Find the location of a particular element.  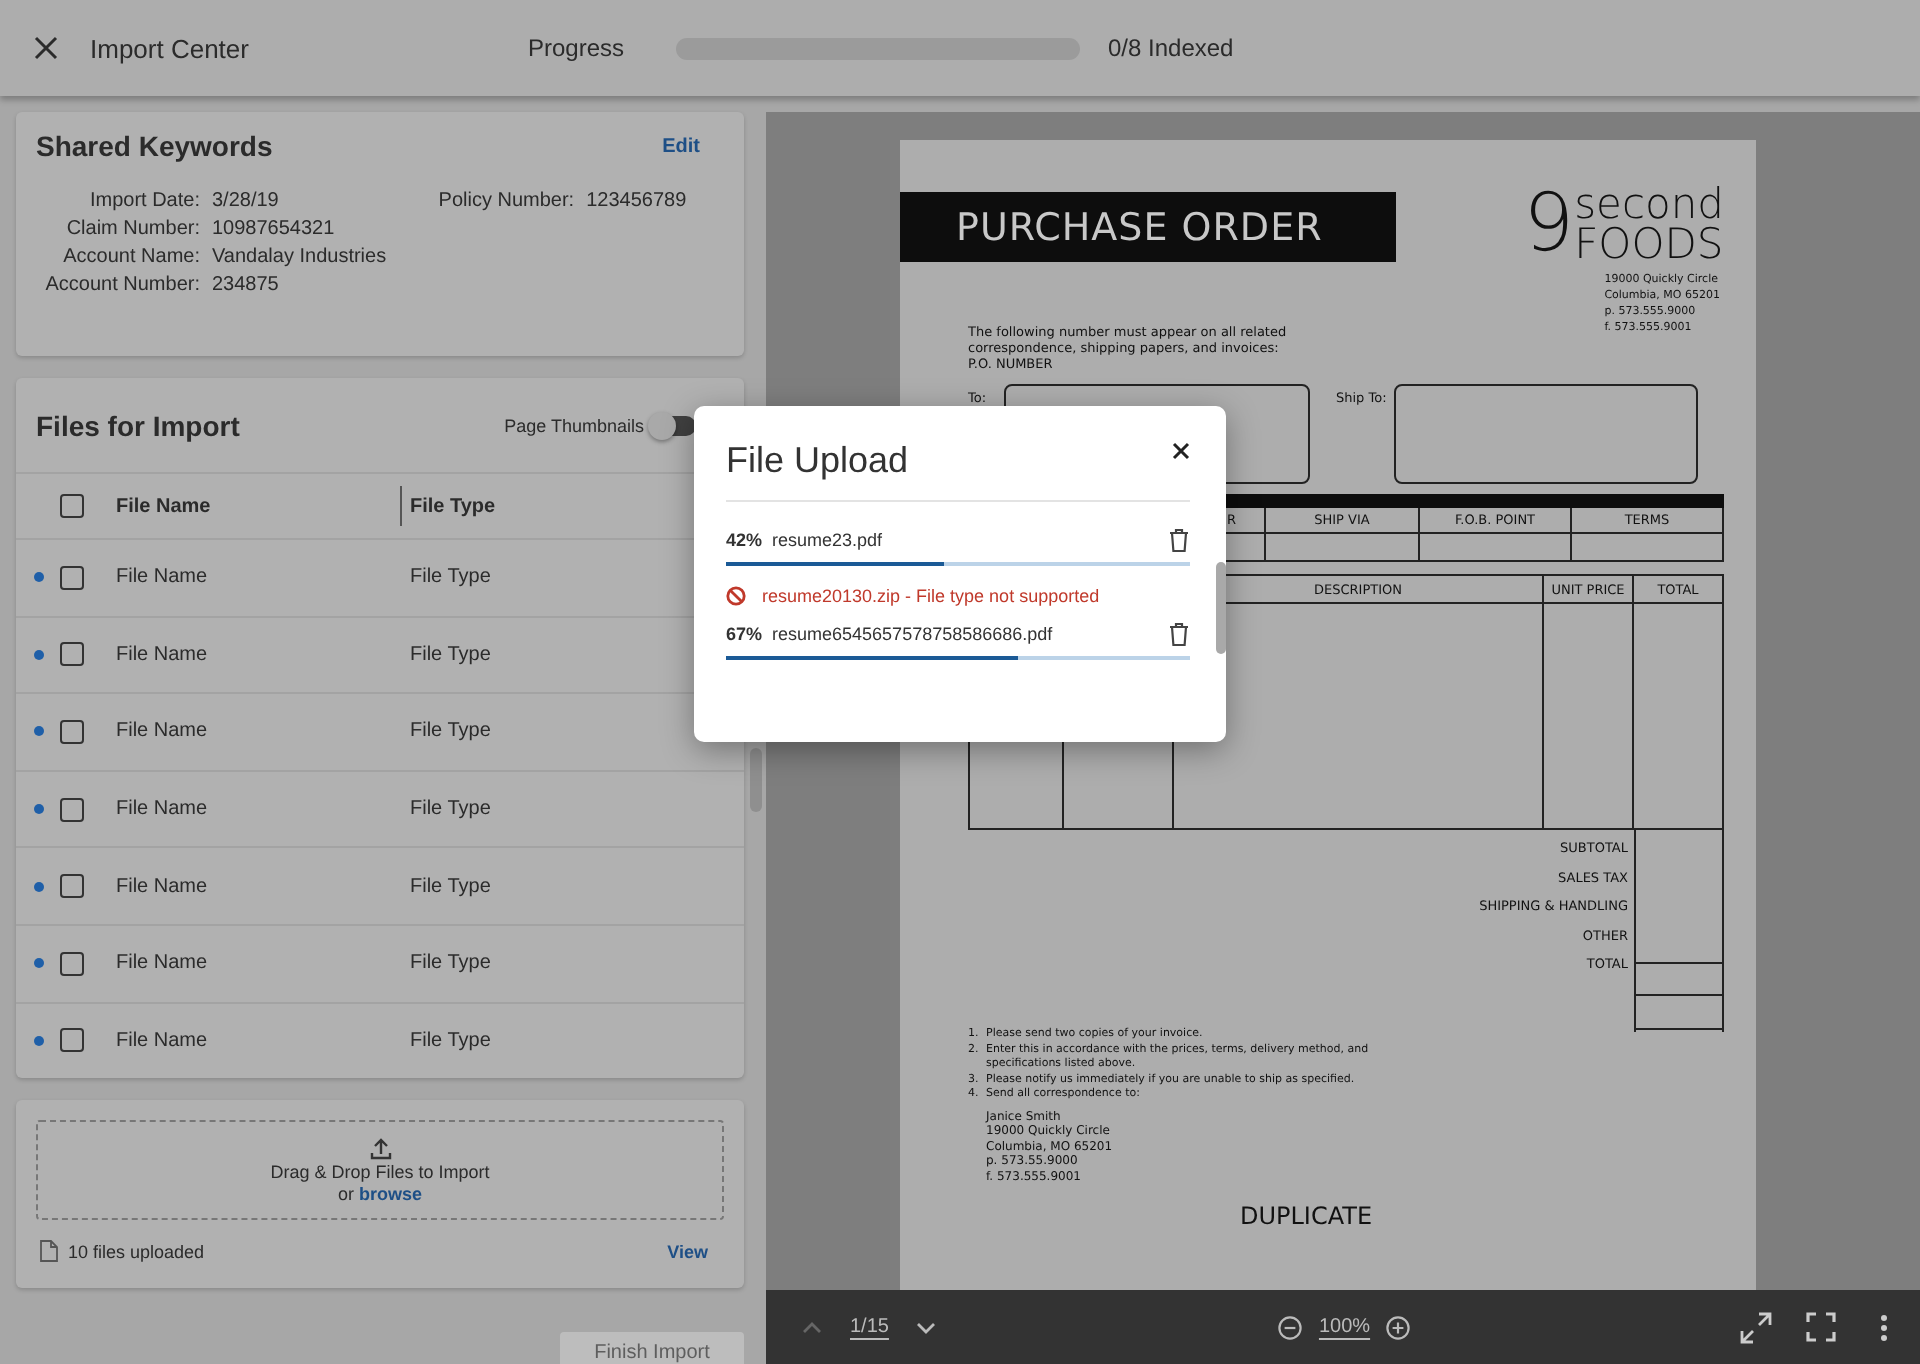

more-icon is located at coordinates (1884, 1327).